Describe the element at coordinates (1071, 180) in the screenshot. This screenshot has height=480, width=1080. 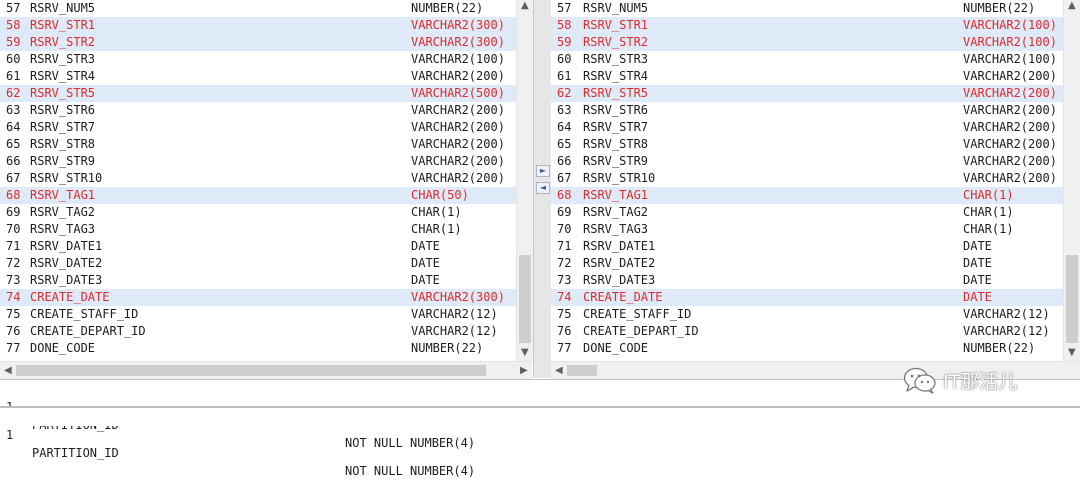
I see `right-vertical-scrollbar: ▲ ▼` at that location.